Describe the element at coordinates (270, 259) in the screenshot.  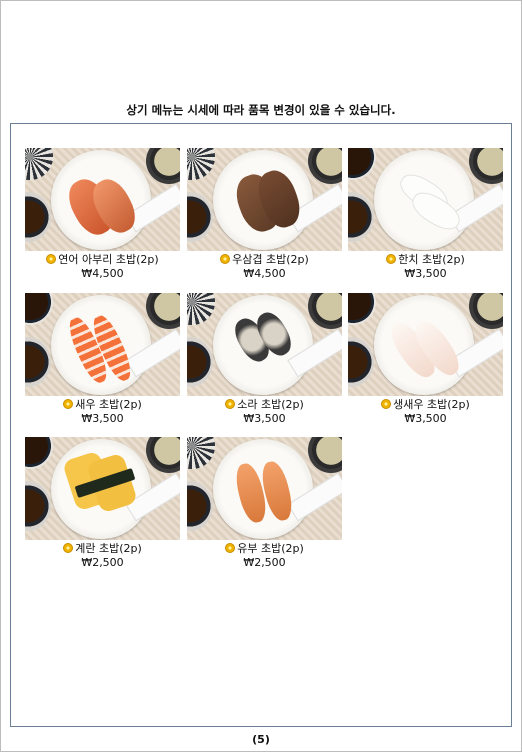
I see `item-name: 우삼겹 초밥(2p)` at that location.